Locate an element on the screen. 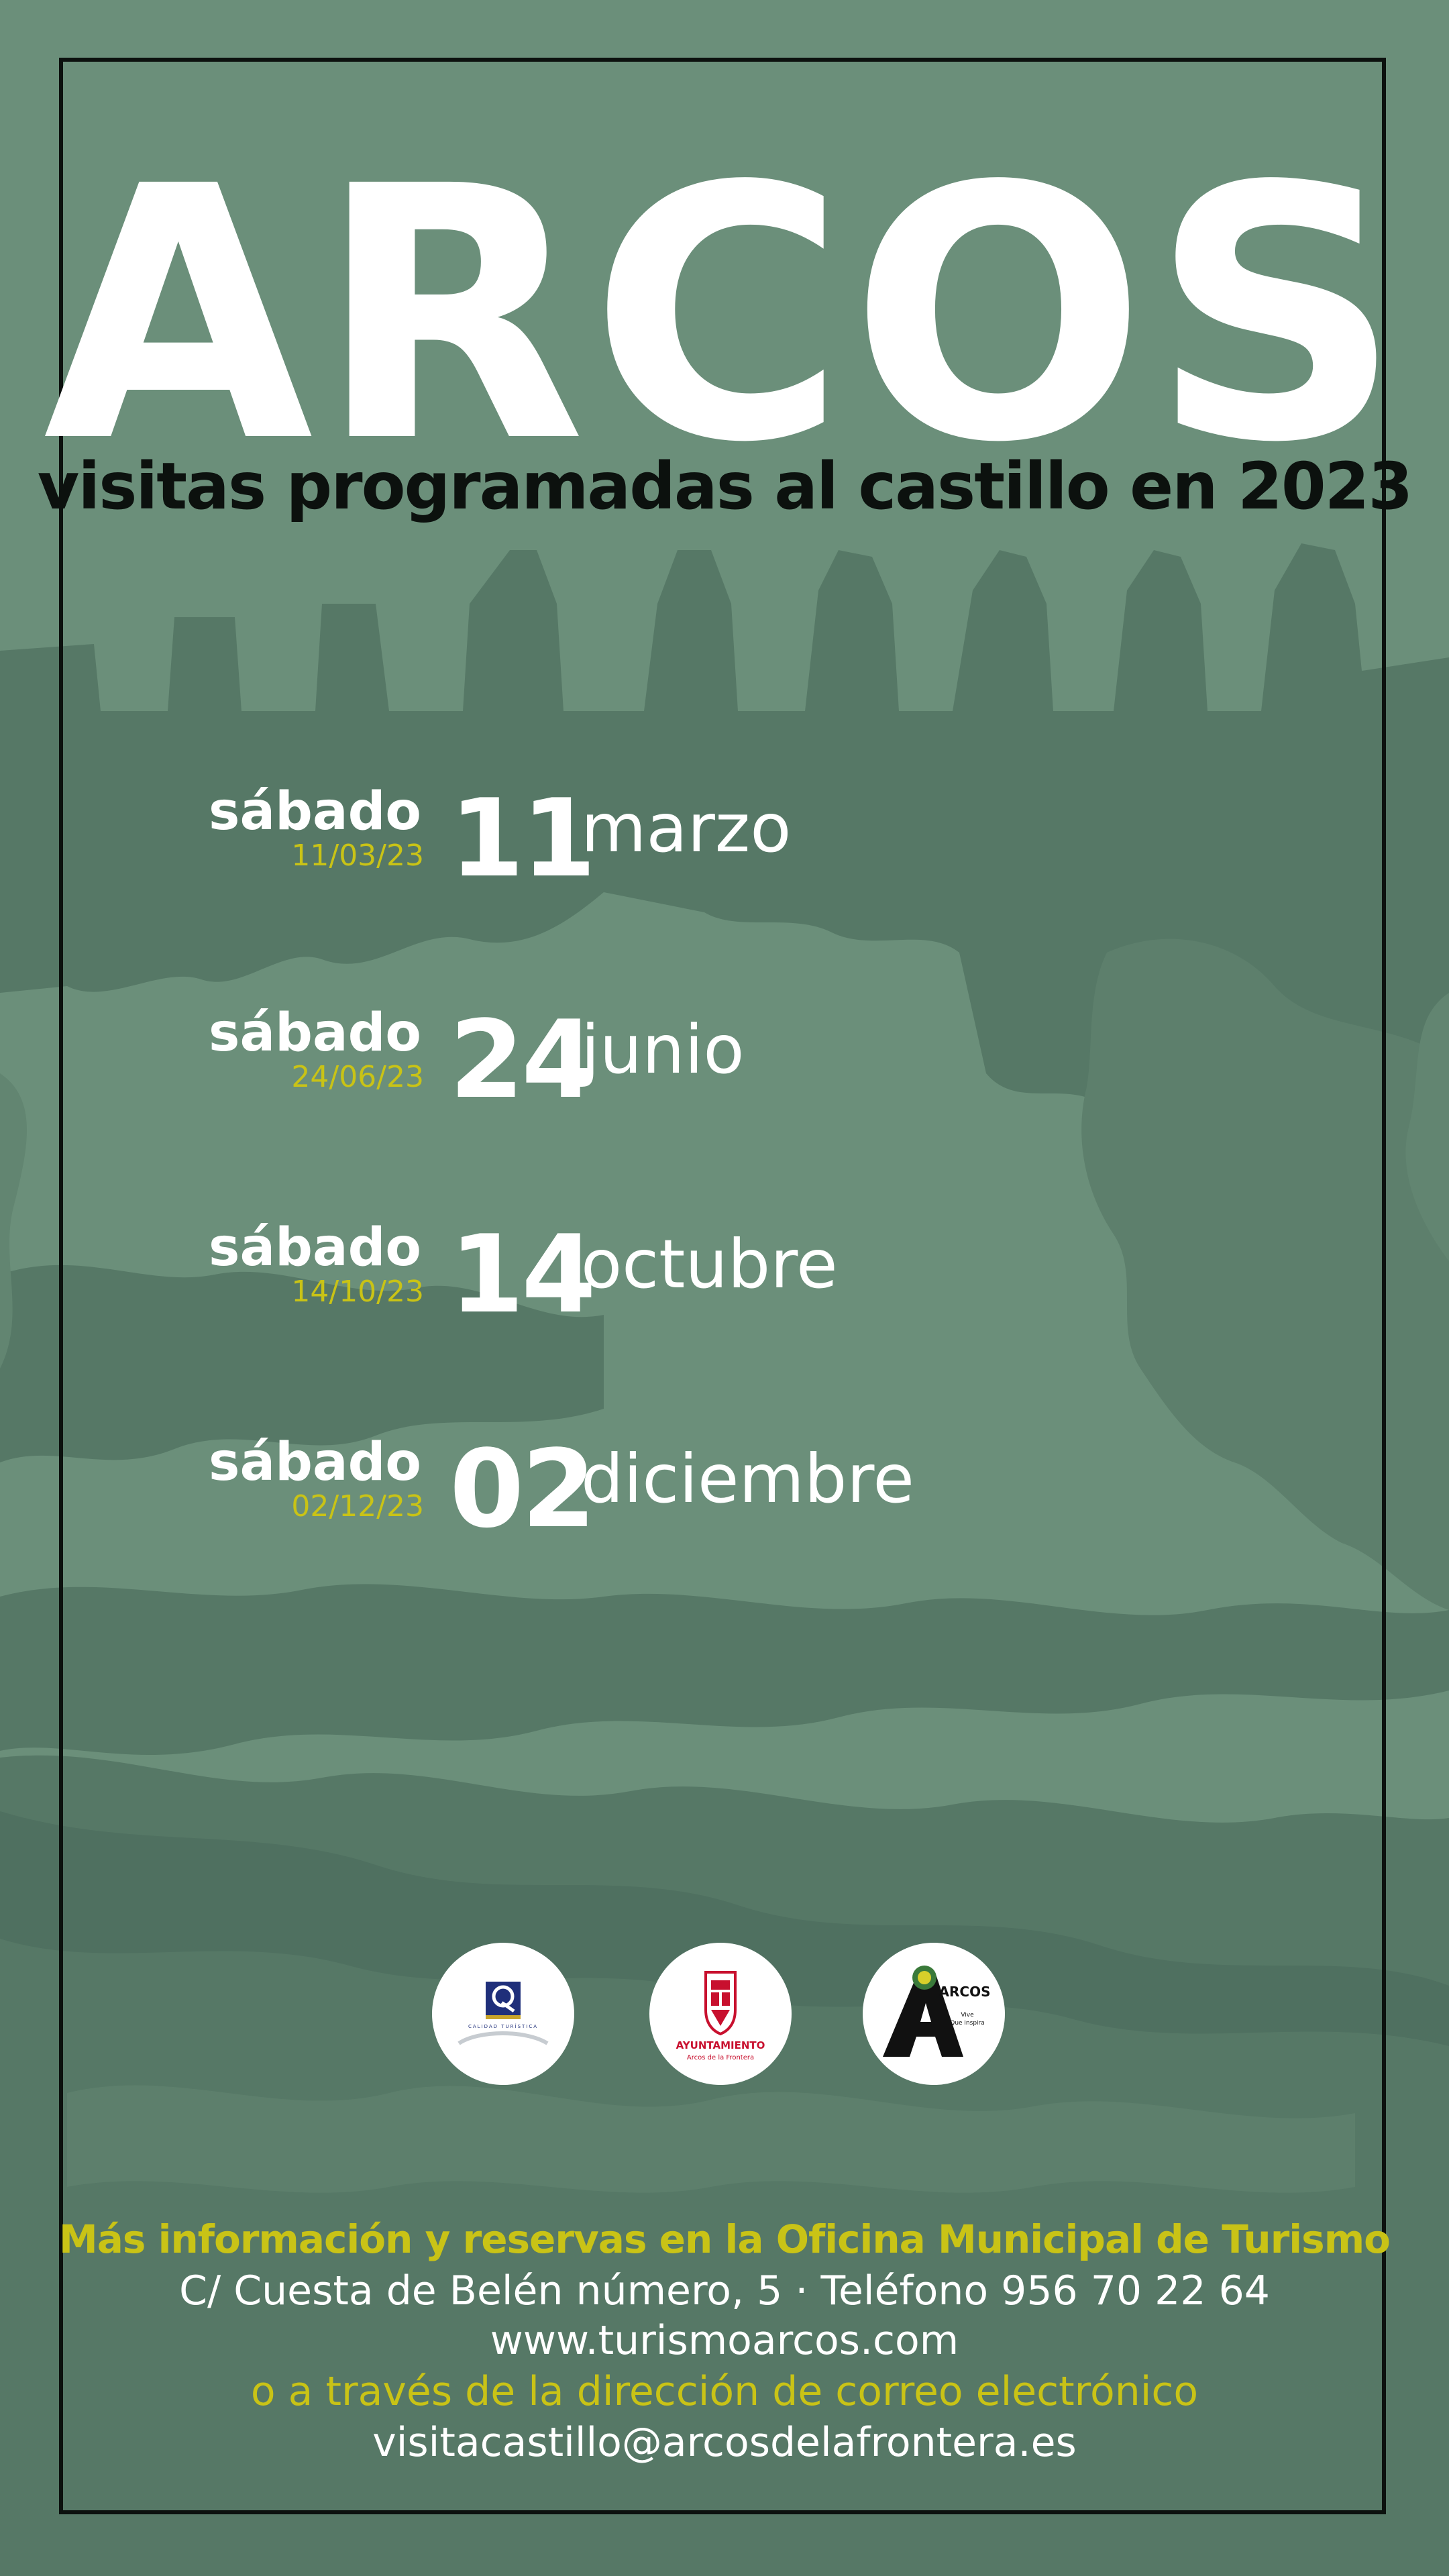 The width and height of the screenshot is (1449, 2576). info-website: www.turismoarcos.com is located at coordinates (724, 2340).